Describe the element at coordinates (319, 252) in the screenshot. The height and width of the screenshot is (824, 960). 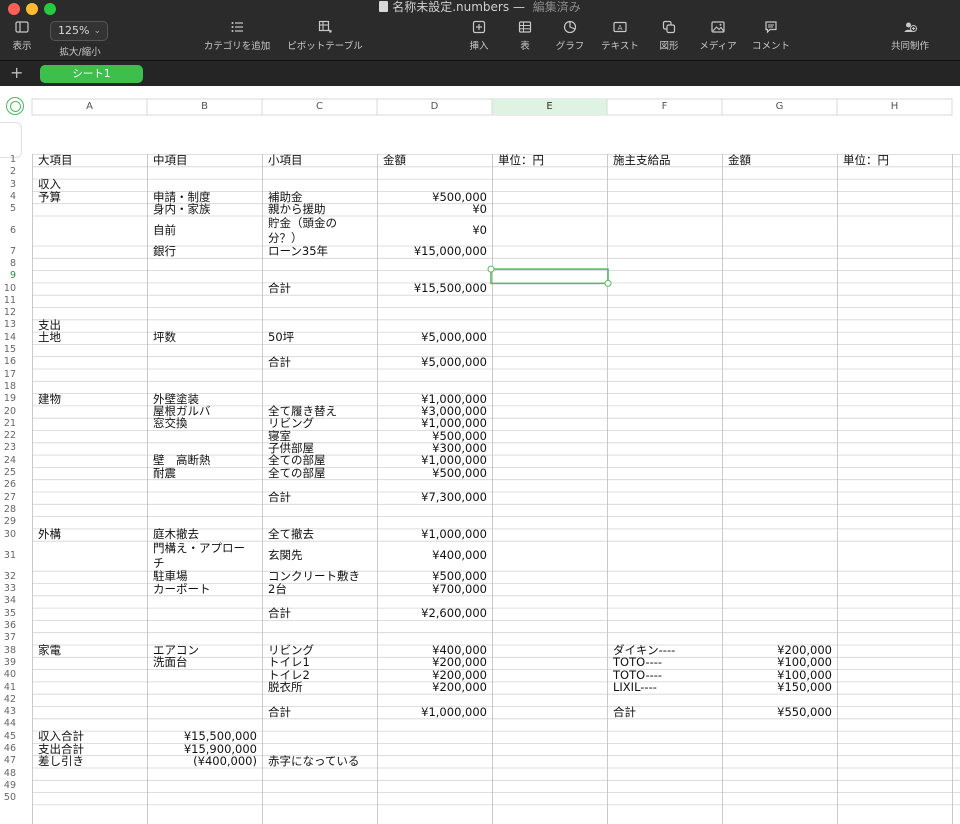
I see `cell-c7: ローン35年` at that location.